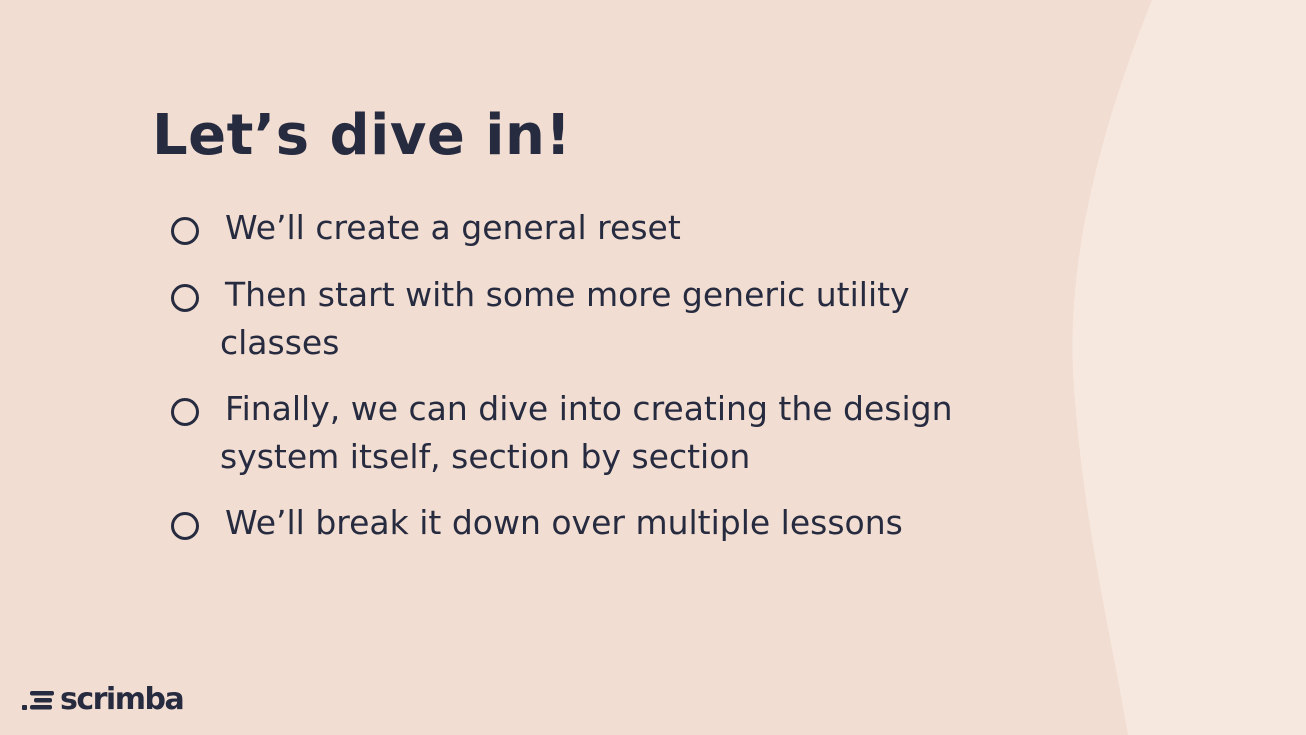 The height and width of the screenshot is (735, 1306). I want to click on list-item: We’ll create a general reset, so click(600, 228).